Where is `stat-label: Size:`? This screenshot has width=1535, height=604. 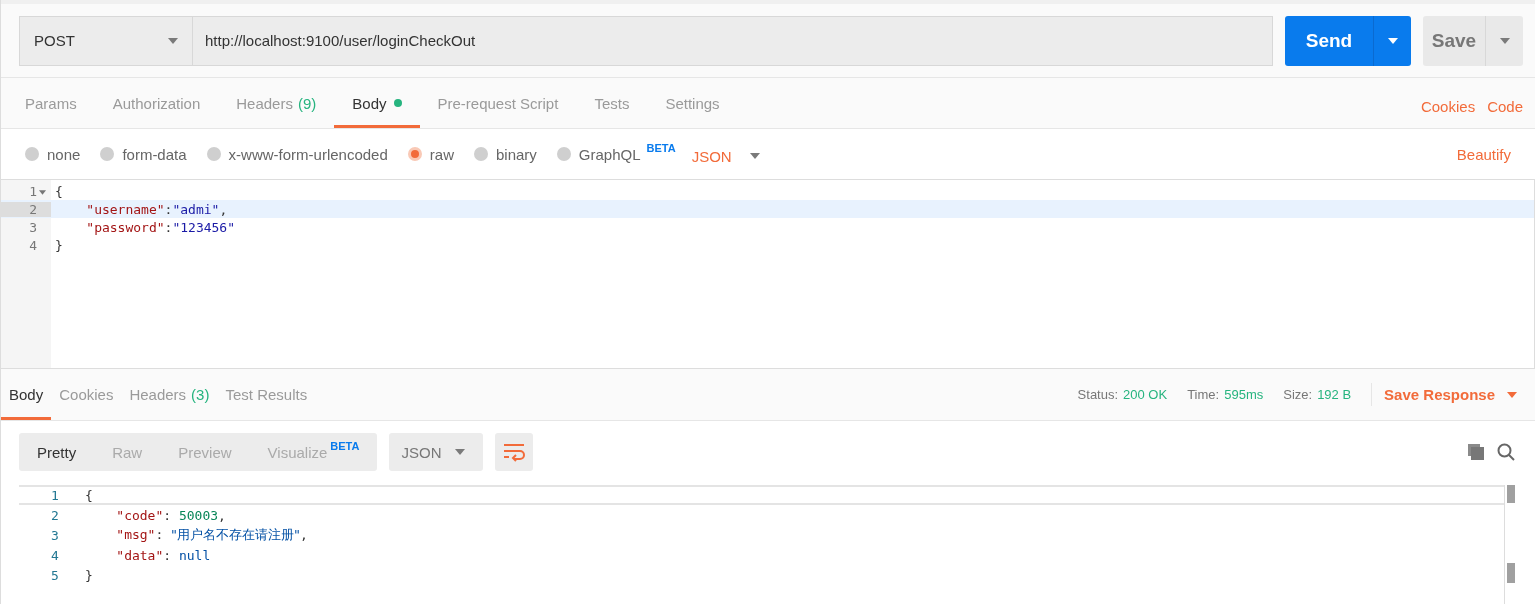 stat-label: Size: is located at coordinates (1298, 394).